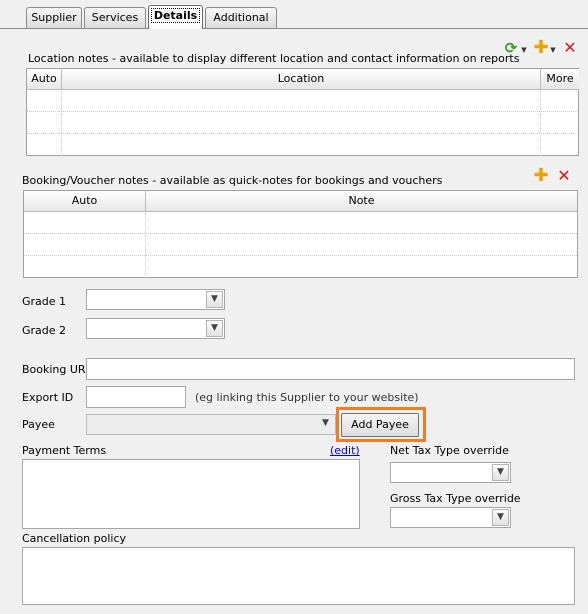 The image size is (588, 614). I want to click on payee-label: Payee, so click(38, 424).